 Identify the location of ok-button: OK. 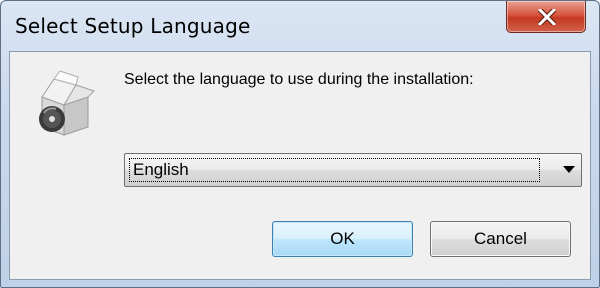
(342, 239).